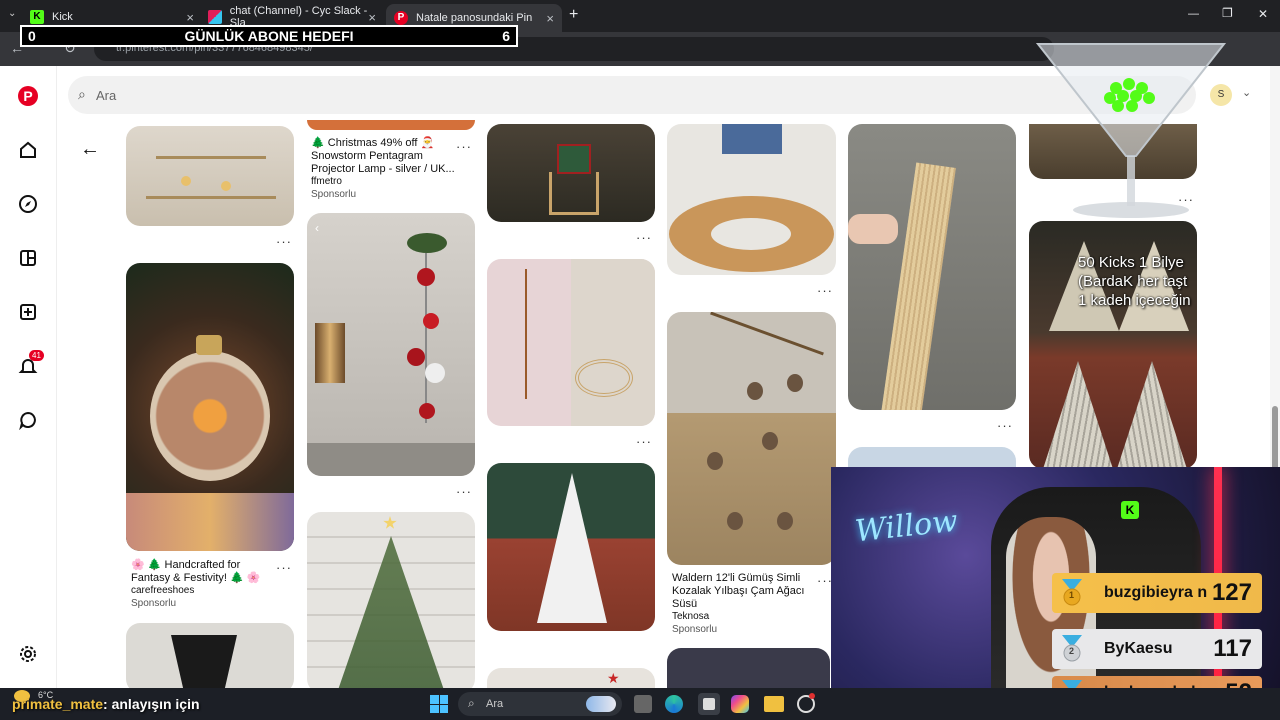 This screenshot has height=720, width=1280. What do you see at coordinates (1138, 648) in the screenshot?
I see `leaderboard-name: ByKaesu` at bounding box center [1138, 648].